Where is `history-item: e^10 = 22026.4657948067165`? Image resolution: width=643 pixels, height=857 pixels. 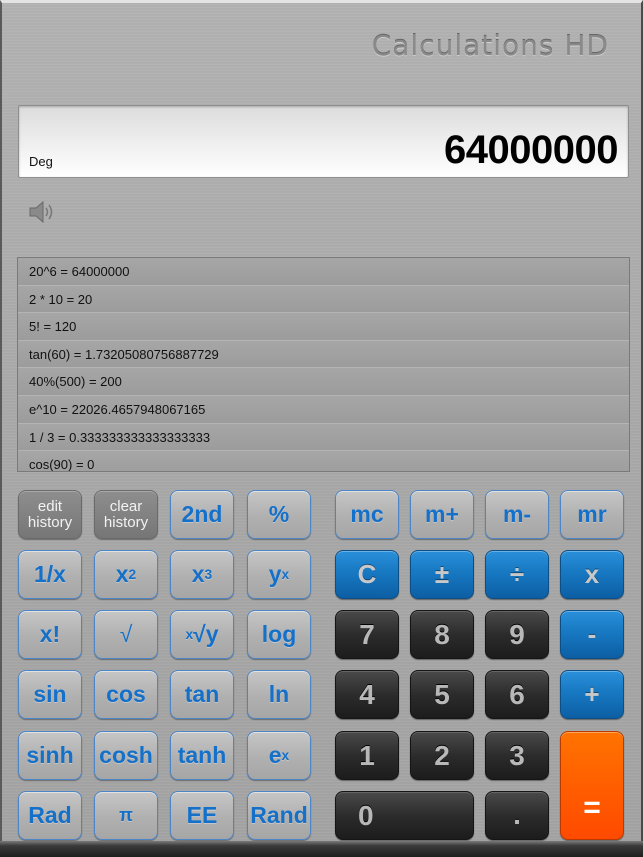 history-item: e^10 = 22026.4657948067165 is located at coordinates (323, 409).